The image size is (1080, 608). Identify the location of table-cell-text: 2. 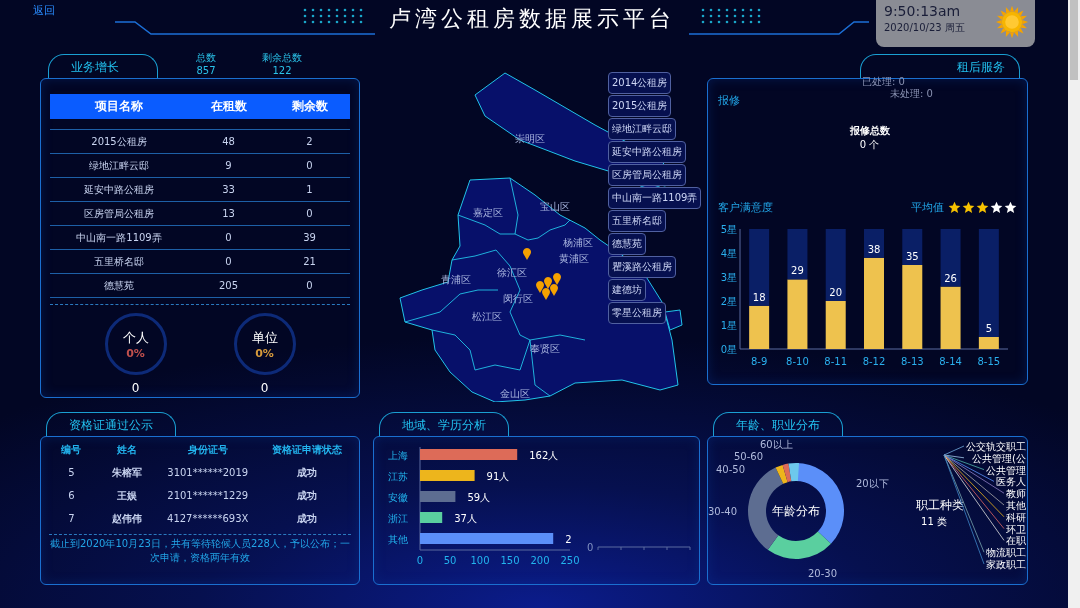
(309, 141).